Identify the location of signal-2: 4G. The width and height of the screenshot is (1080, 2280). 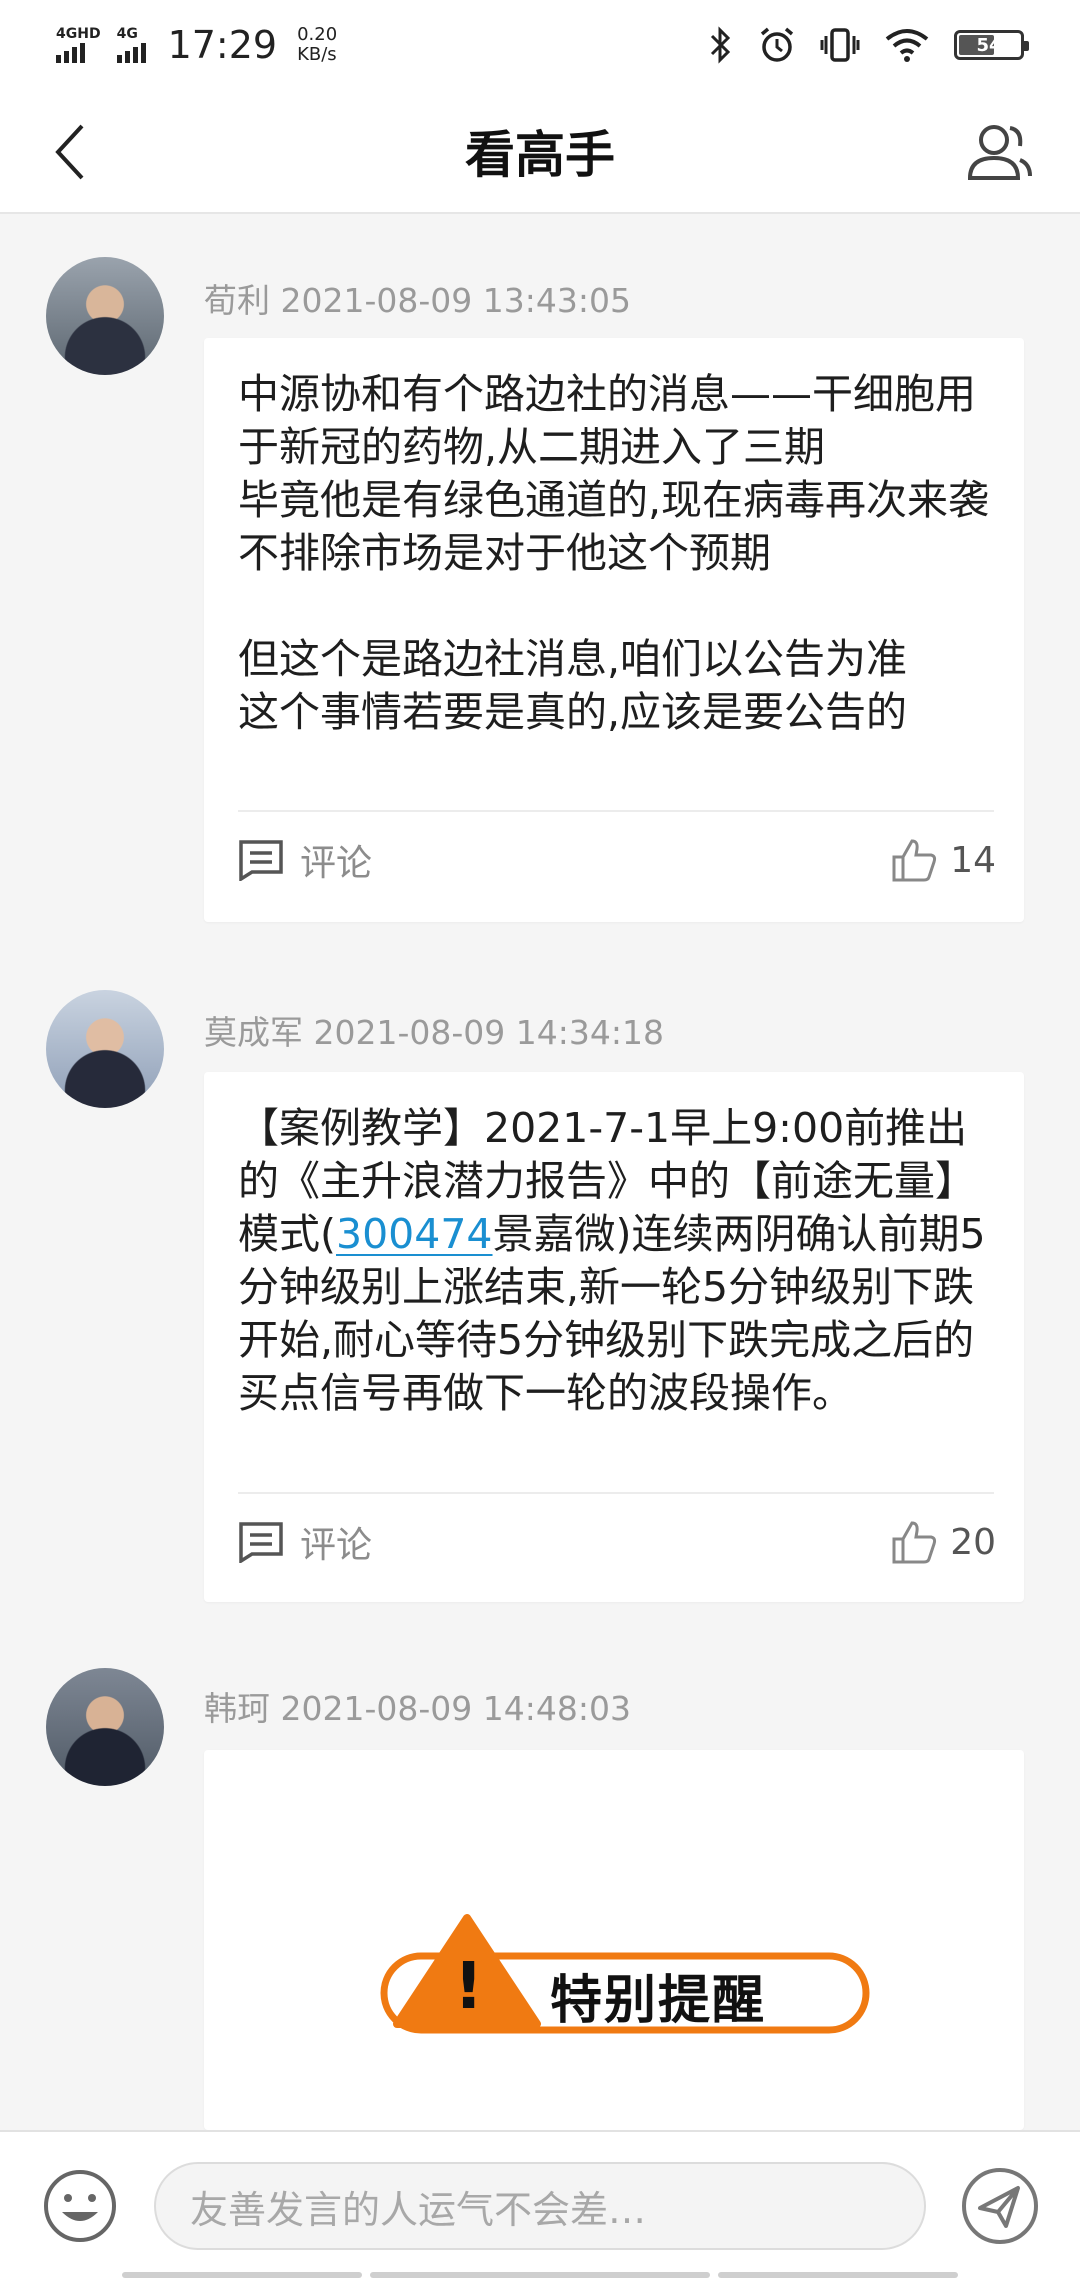
(131, 44).